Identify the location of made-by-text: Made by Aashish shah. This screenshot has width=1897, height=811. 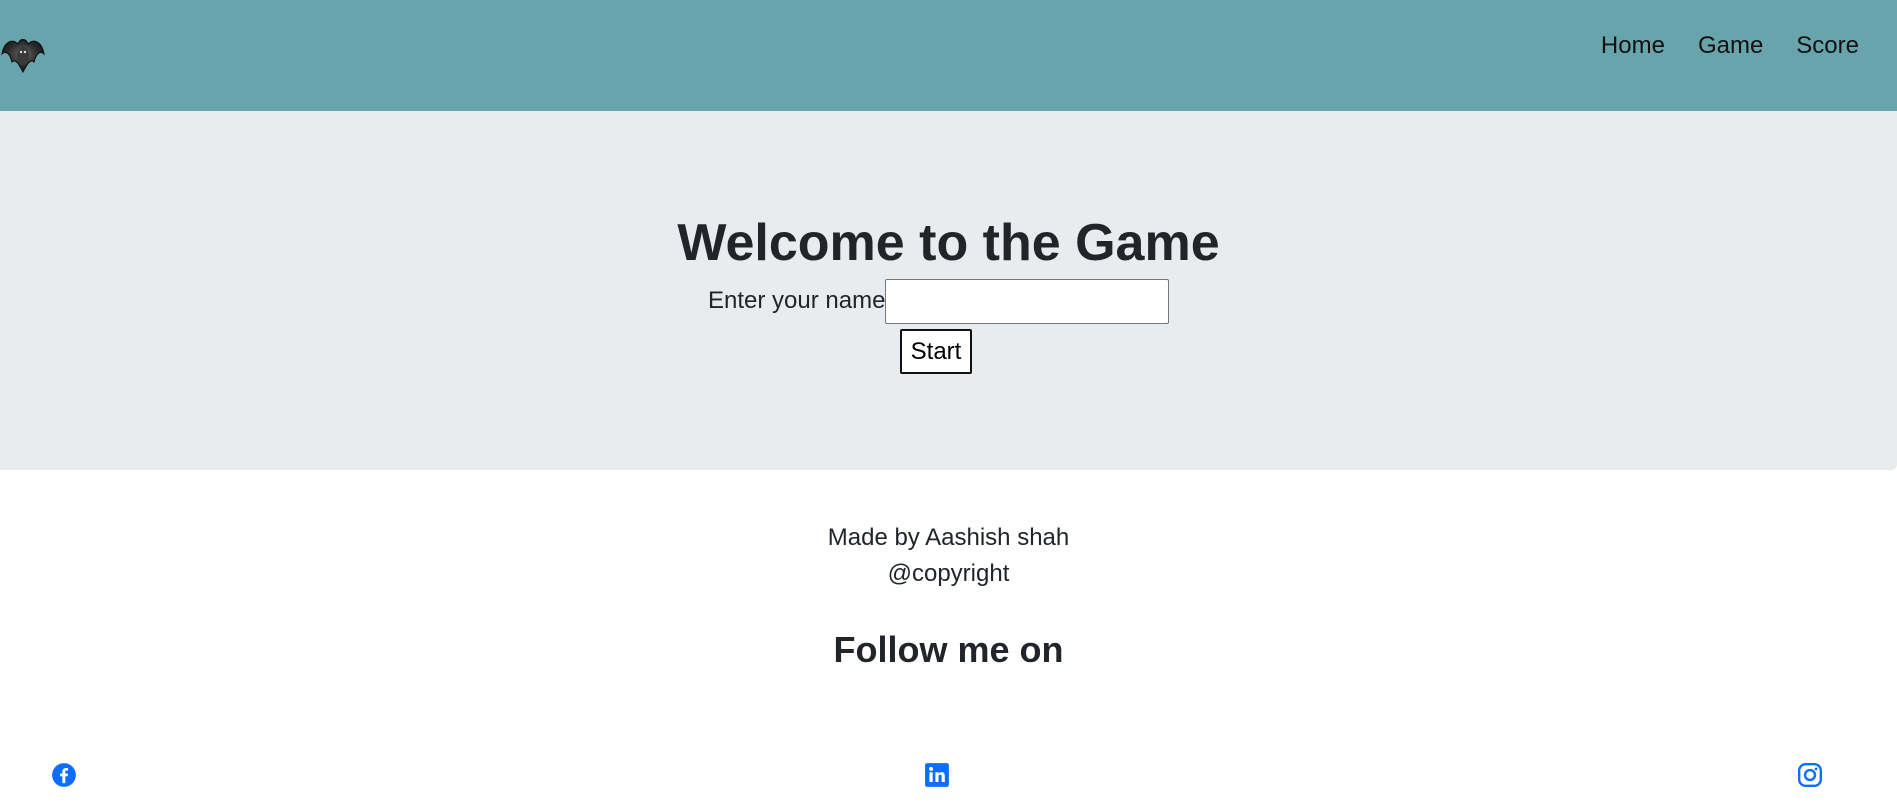
(948, 537).